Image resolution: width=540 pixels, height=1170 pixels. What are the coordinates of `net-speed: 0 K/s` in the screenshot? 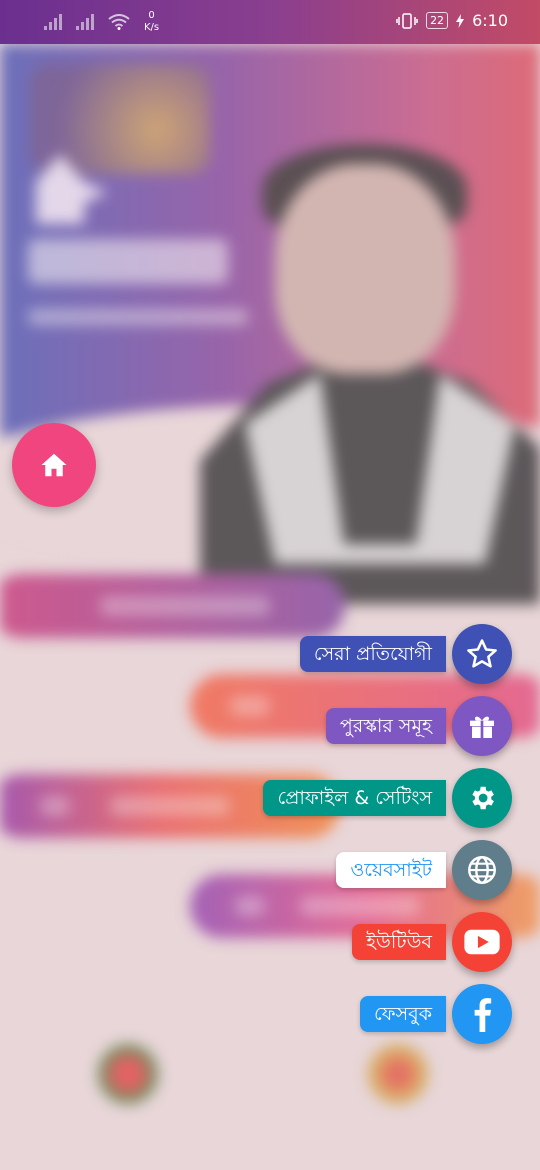 It's located at (151, 22).